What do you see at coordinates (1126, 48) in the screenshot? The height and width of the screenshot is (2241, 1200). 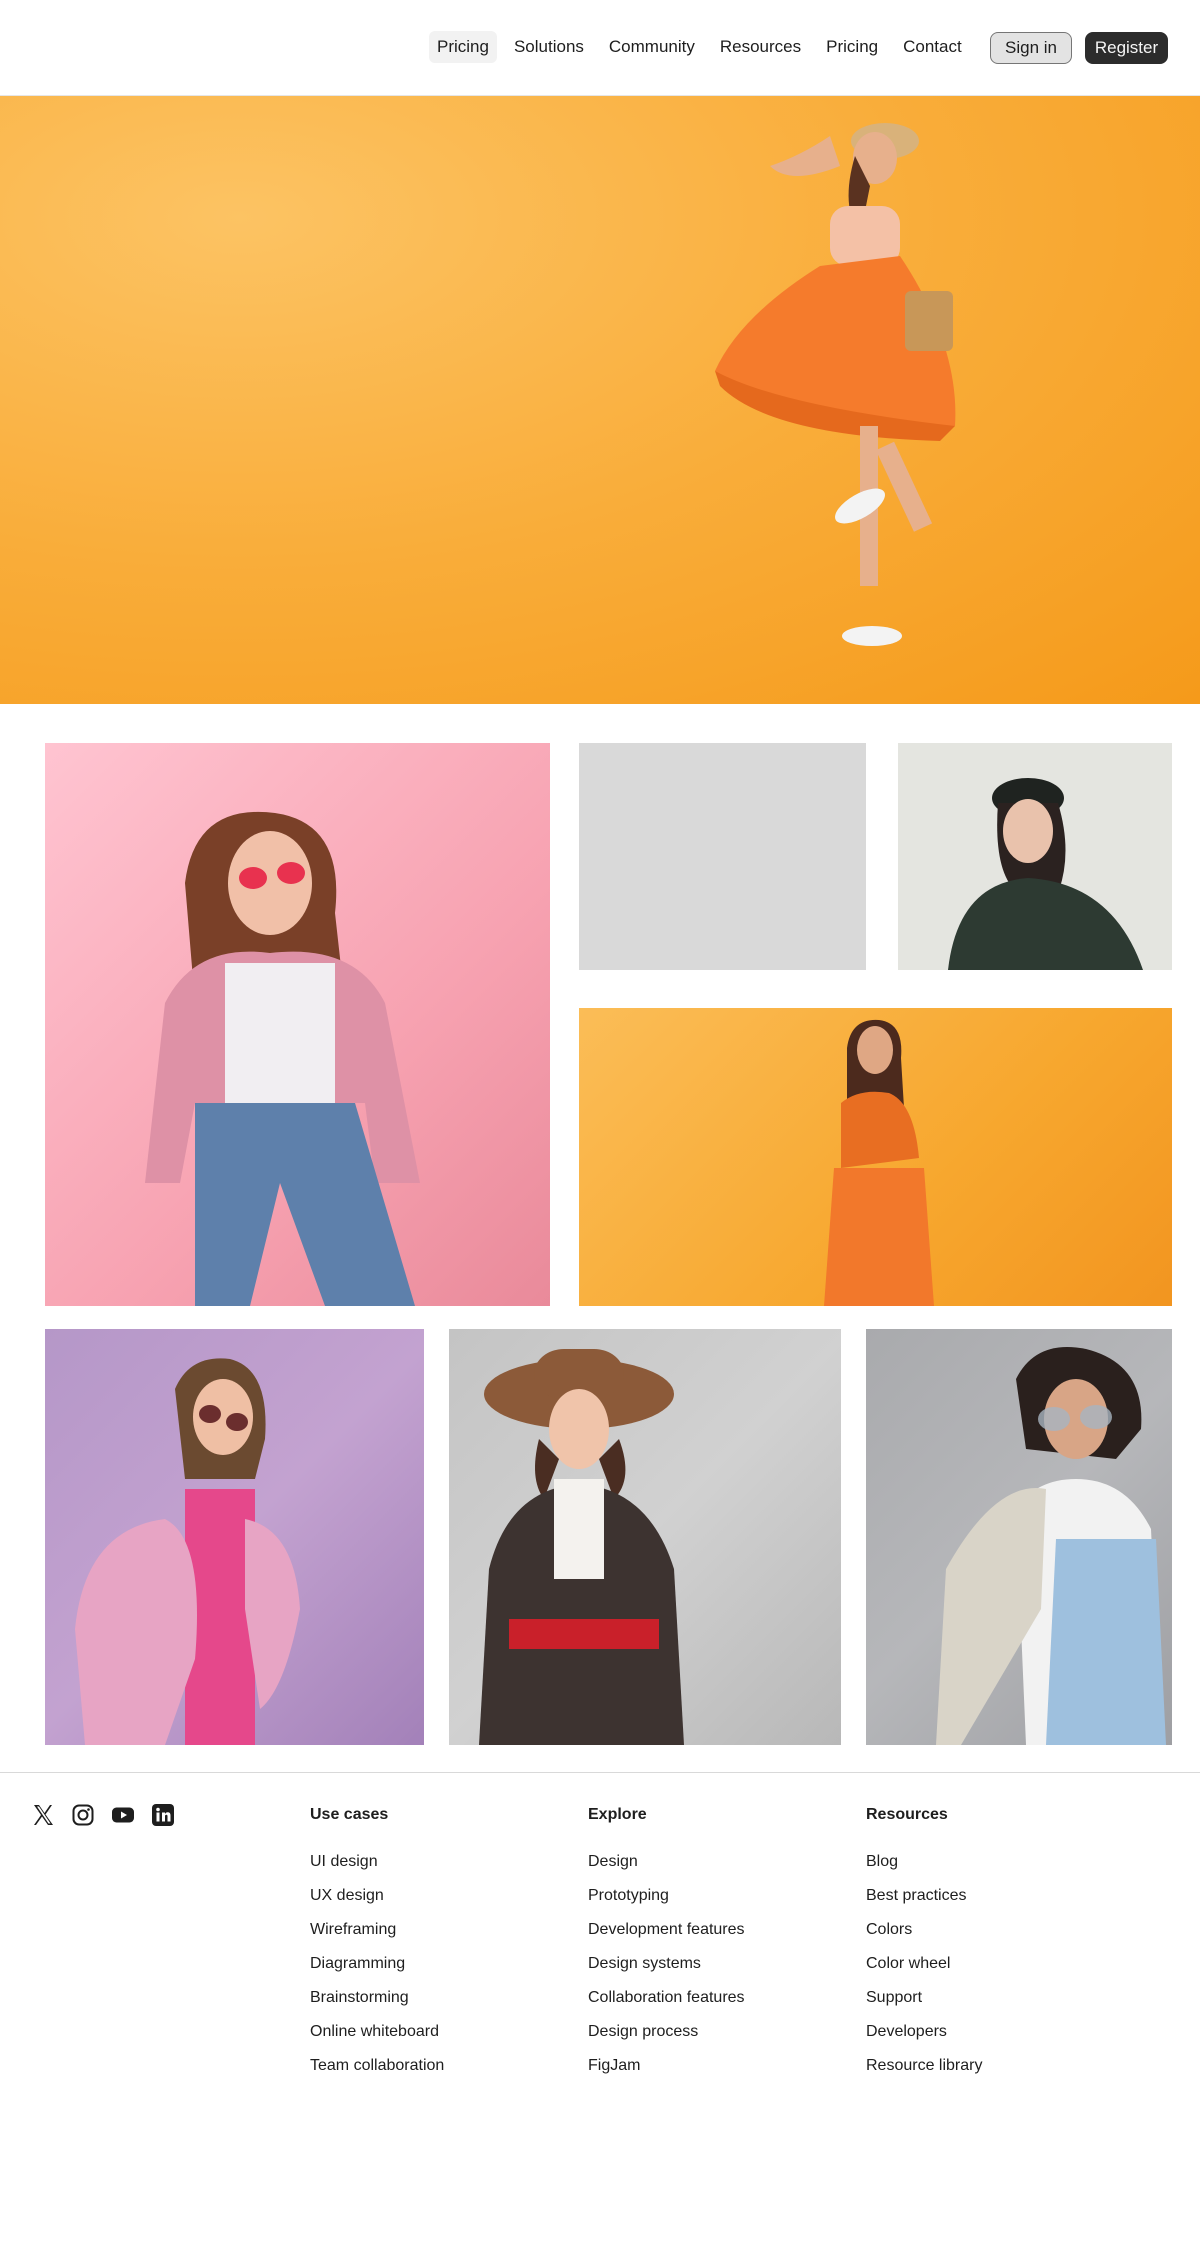 I see `register-button: Register` at bounding box center [1126, 48].